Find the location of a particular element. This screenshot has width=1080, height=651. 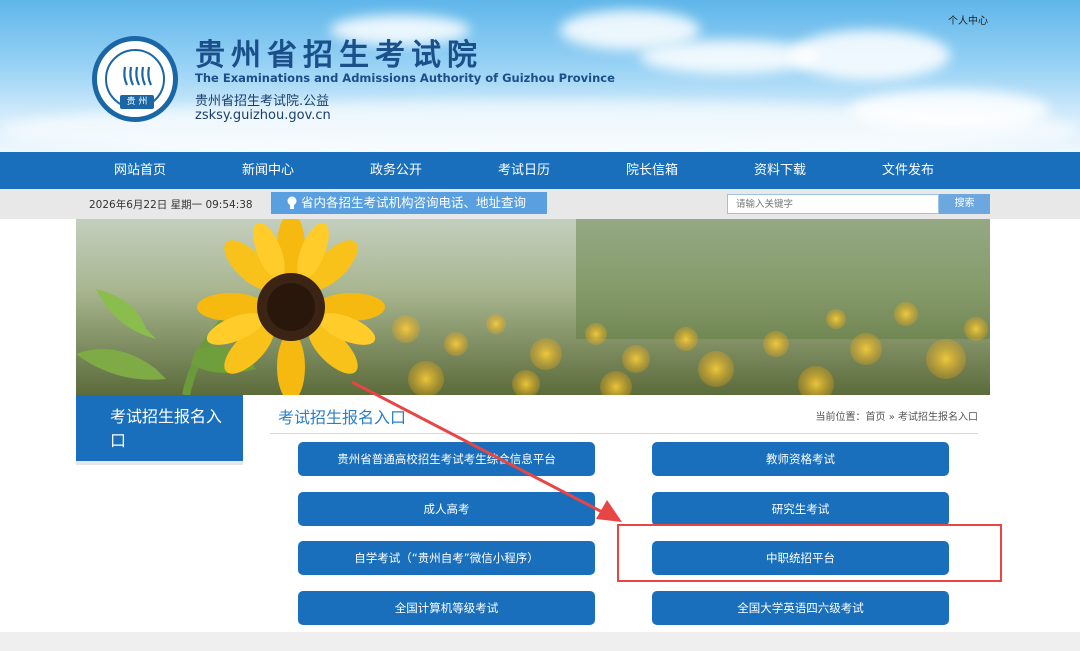

search-input is located at coordinates (833, 204).